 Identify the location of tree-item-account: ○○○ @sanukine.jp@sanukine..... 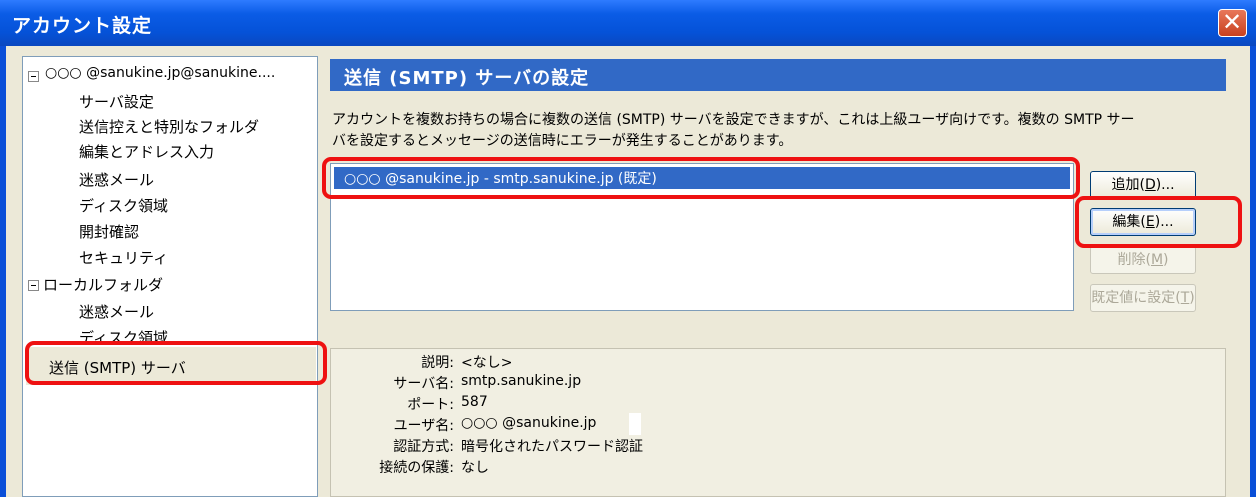
(160, 73).